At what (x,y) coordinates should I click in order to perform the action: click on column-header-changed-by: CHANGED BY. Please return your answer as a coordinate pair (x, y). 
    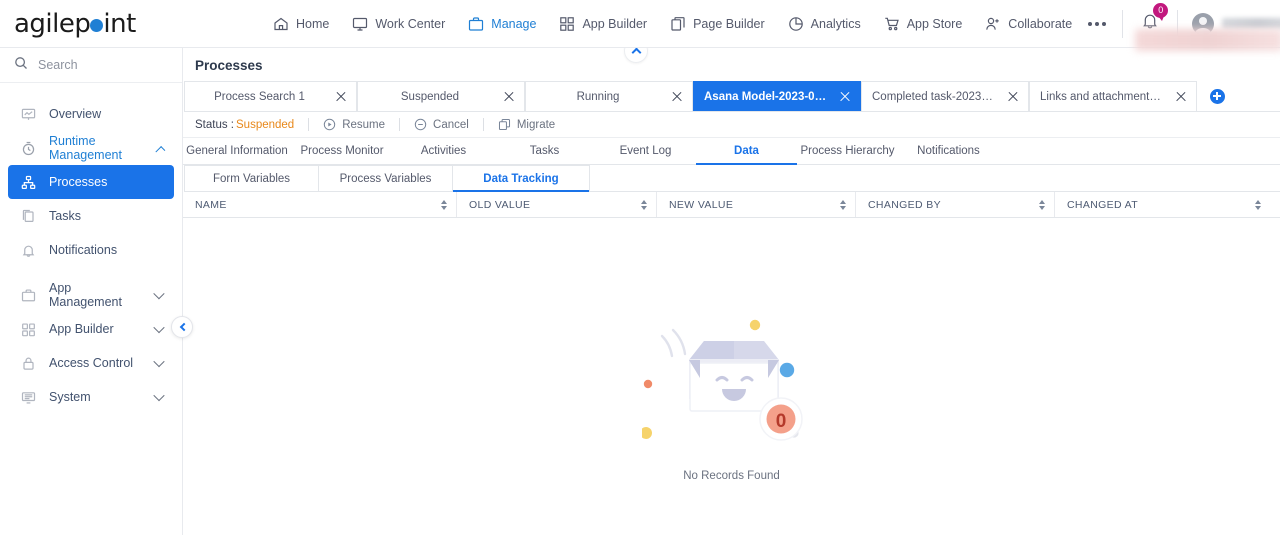
    Looking at the image, I should click on (955, 204).